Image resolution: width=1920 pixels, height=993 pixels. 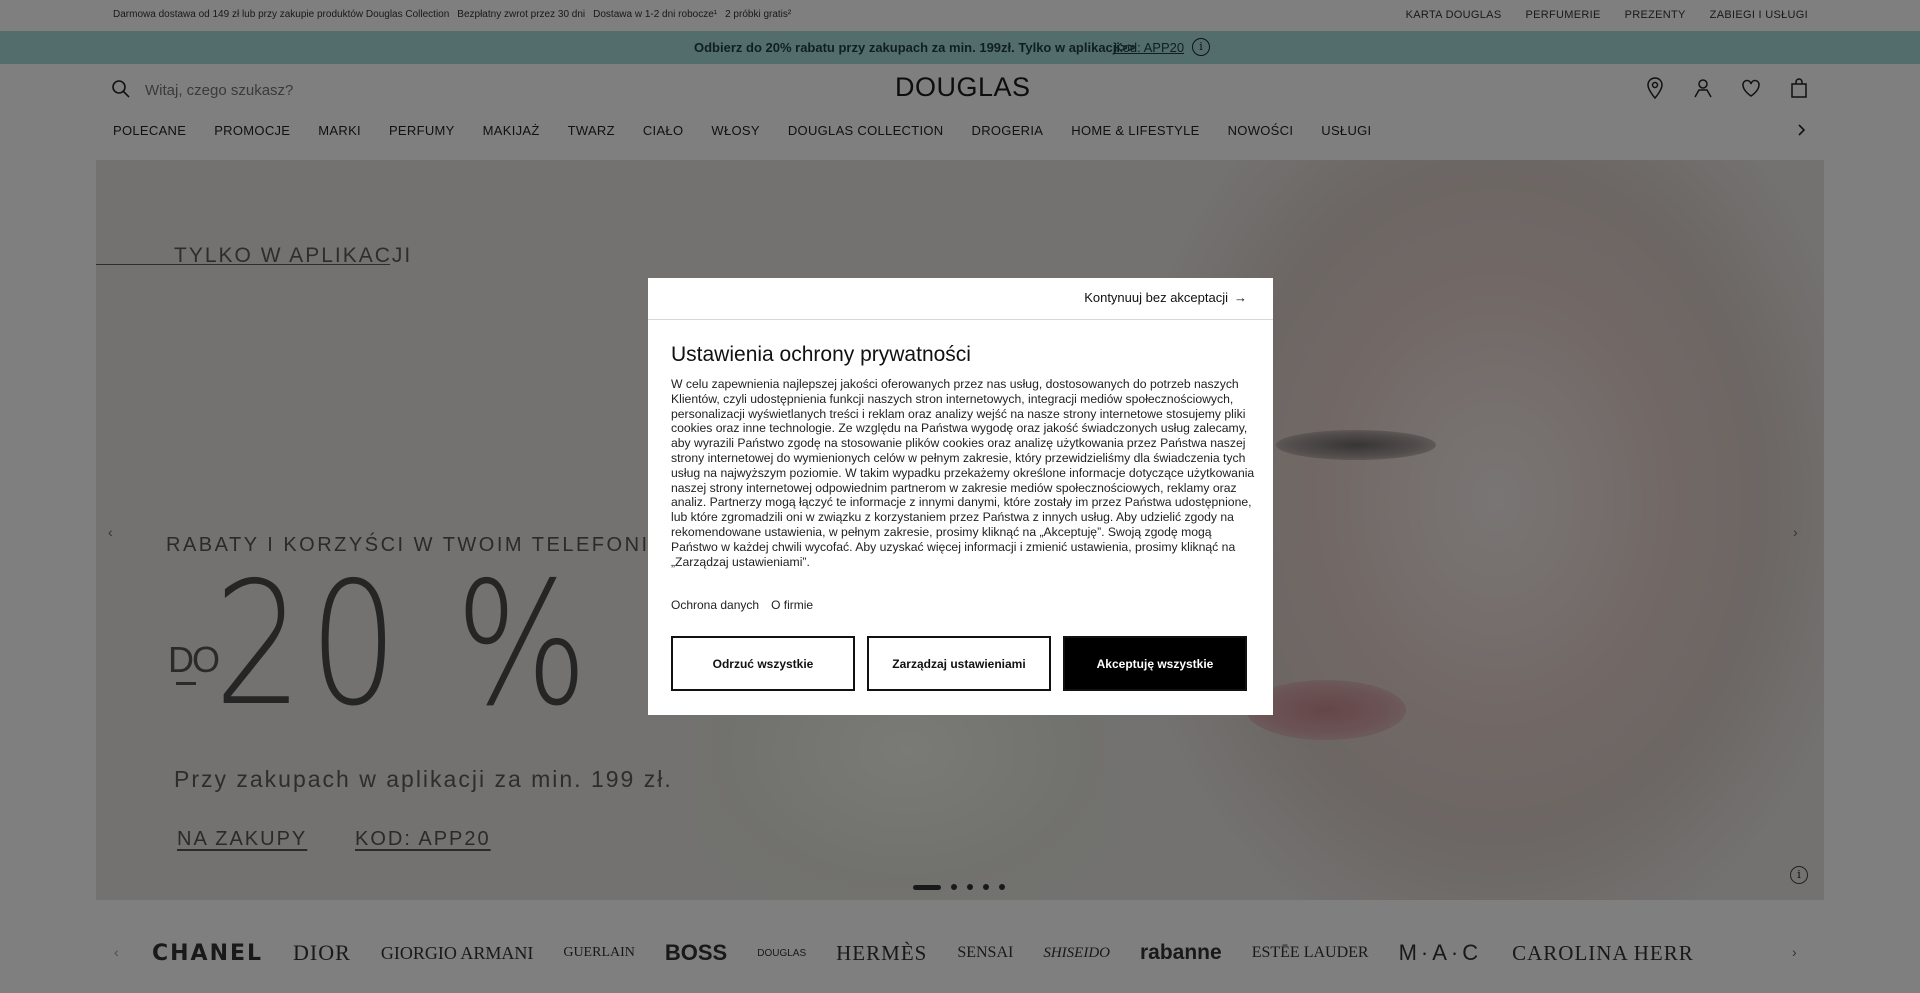 What do you see at coordinates (960, 319) in the screenshot?
I see `divider` at bounding box center [960, 319].